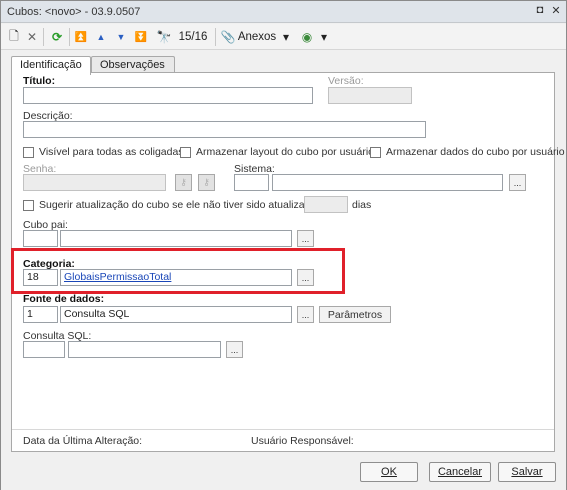  I want to click on senha-lock-icon: ⚷, so click(183, 182).